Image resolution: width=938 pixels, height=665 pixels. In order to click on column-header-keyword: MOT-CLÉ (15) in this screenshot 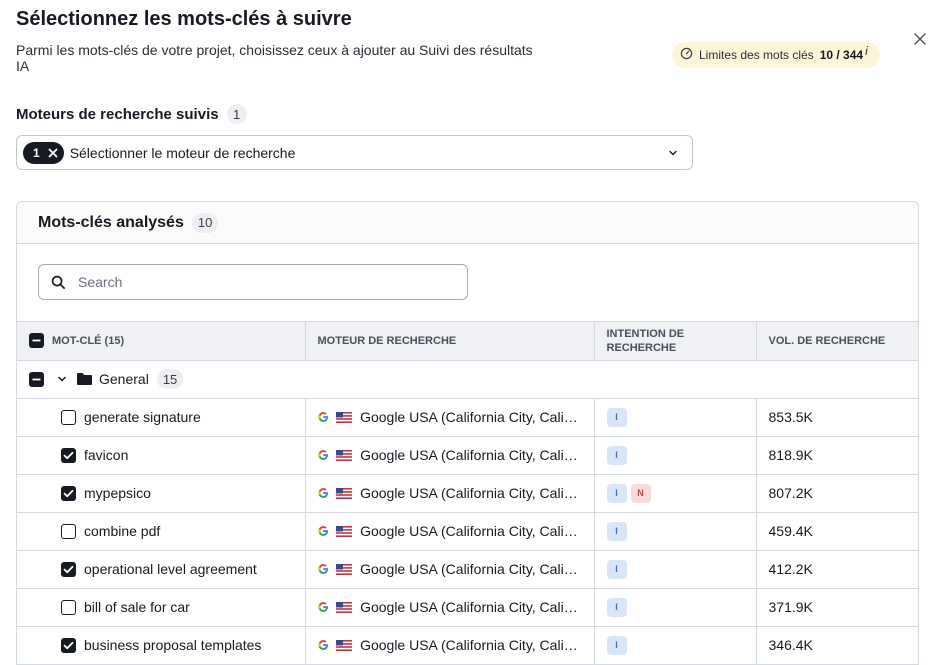, I will do `click(161, 341)`.